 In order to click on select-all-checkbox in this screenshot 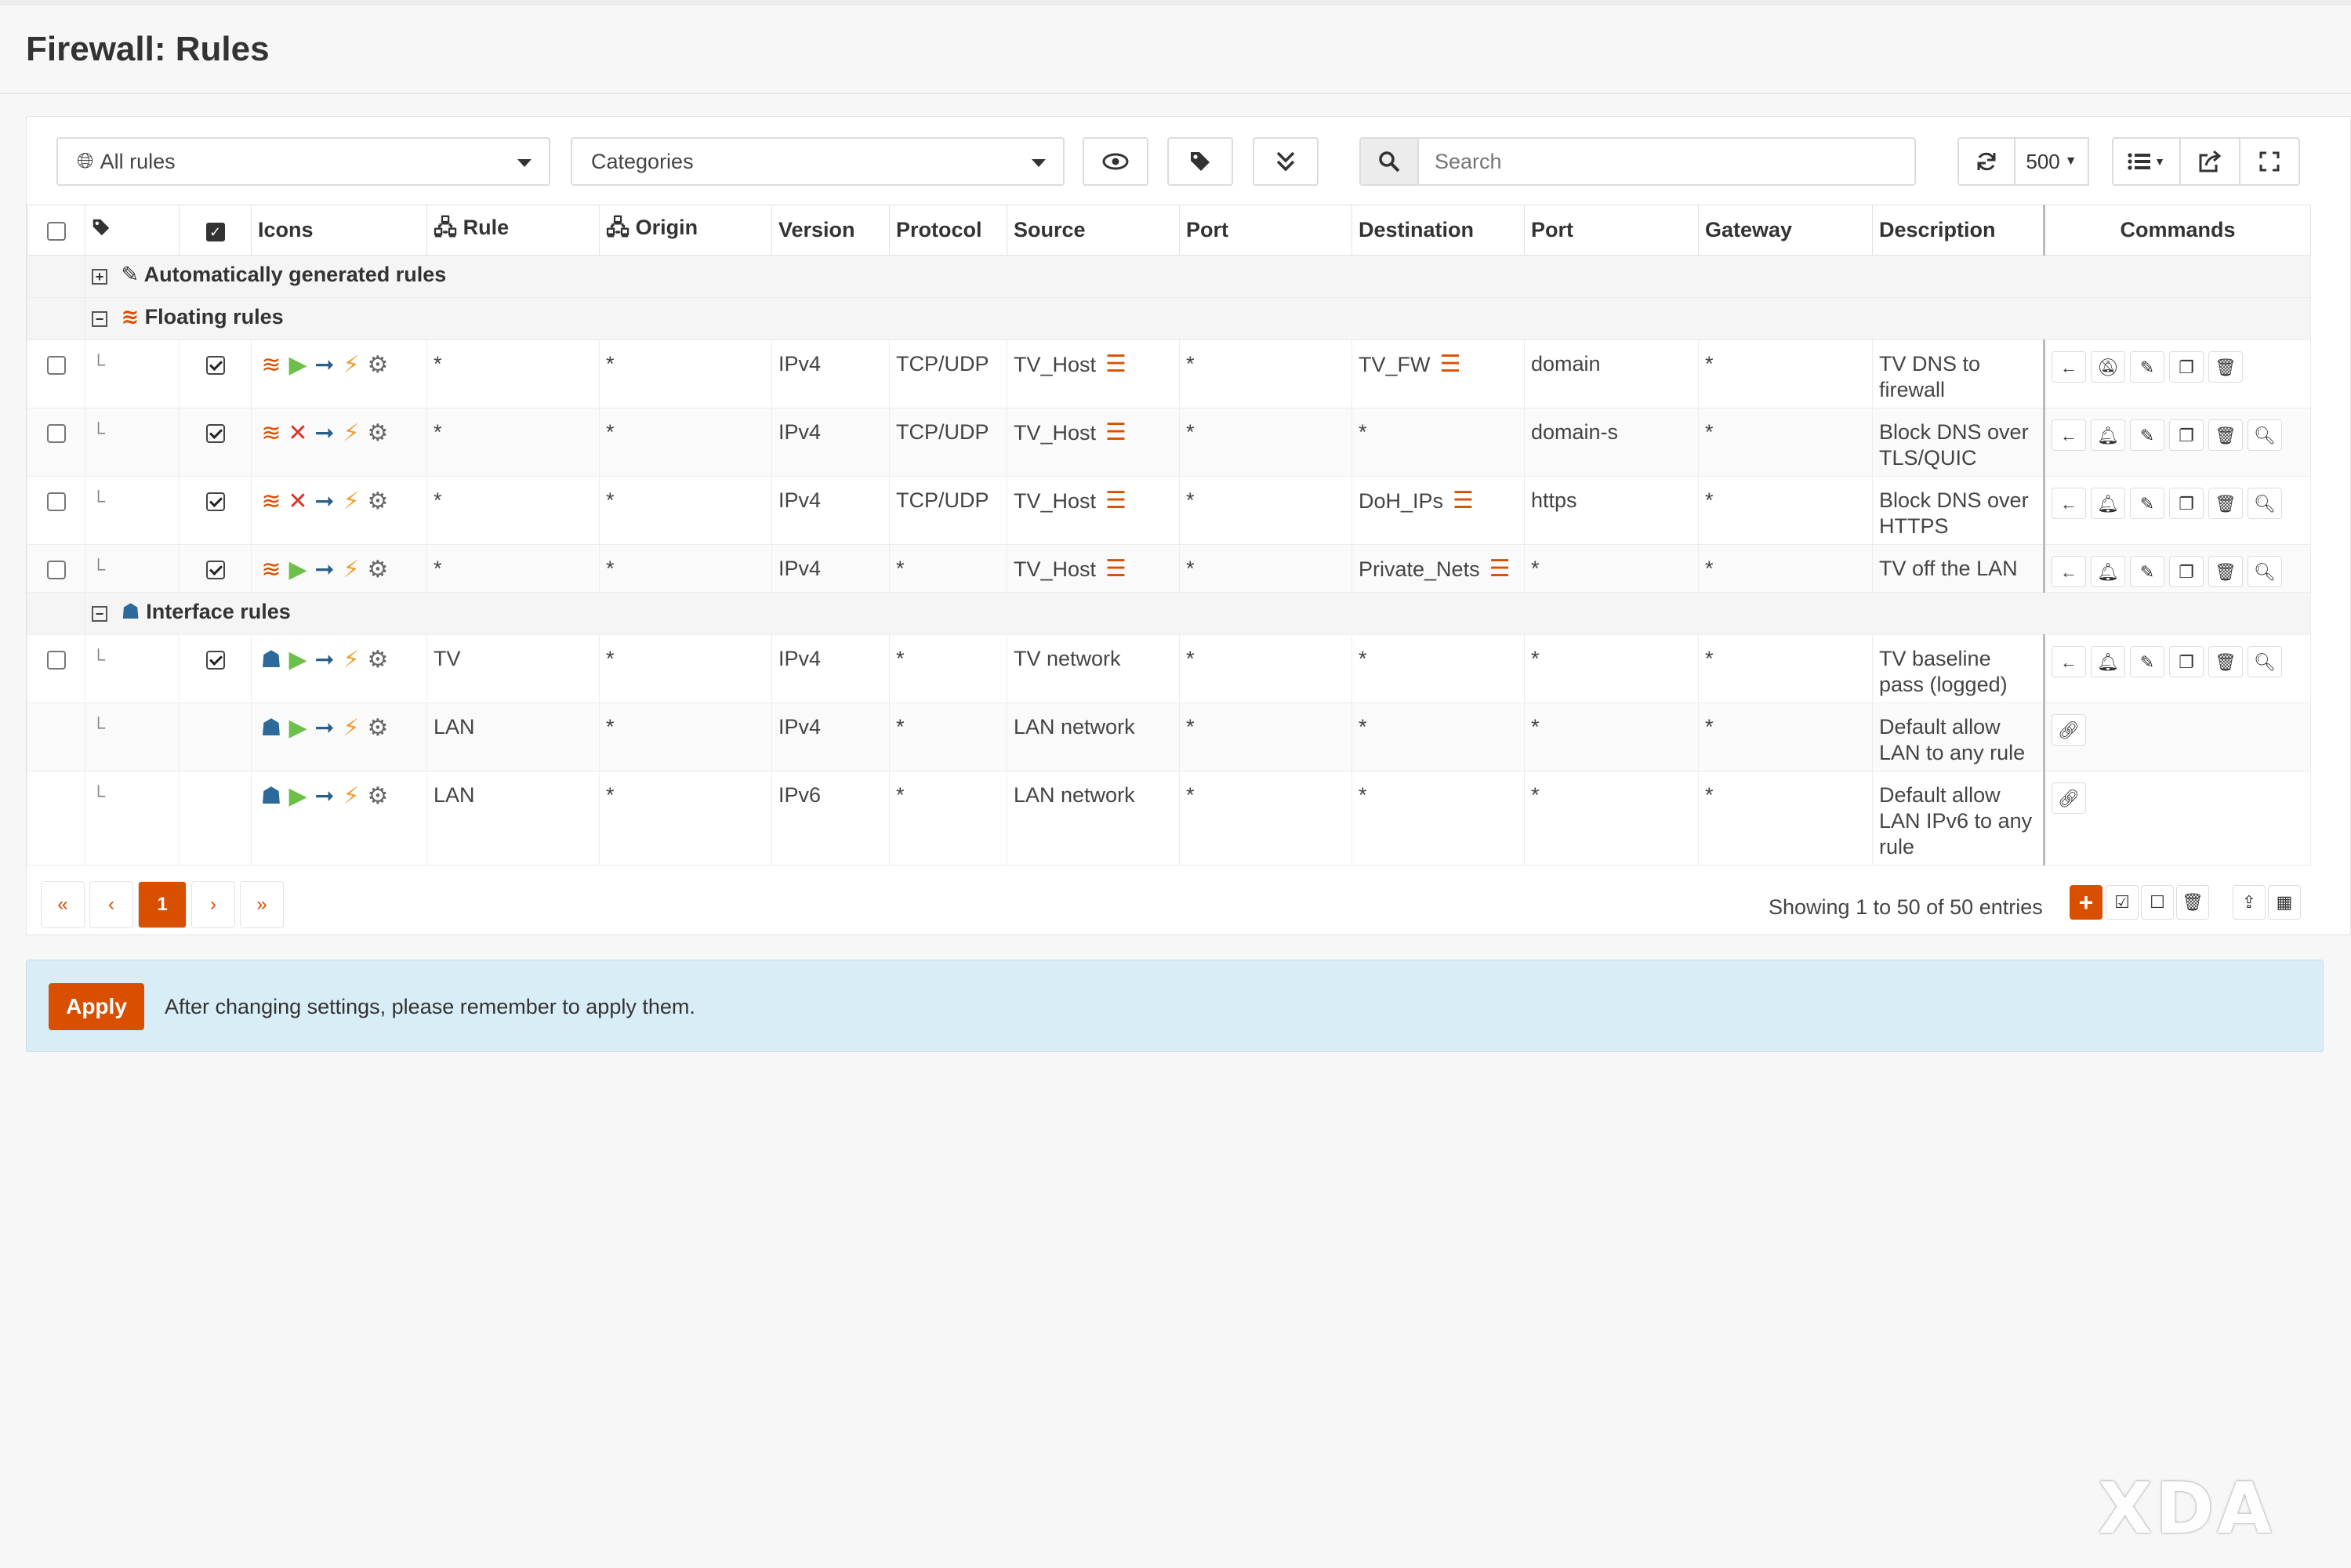, I will do `click(56, 231)`.